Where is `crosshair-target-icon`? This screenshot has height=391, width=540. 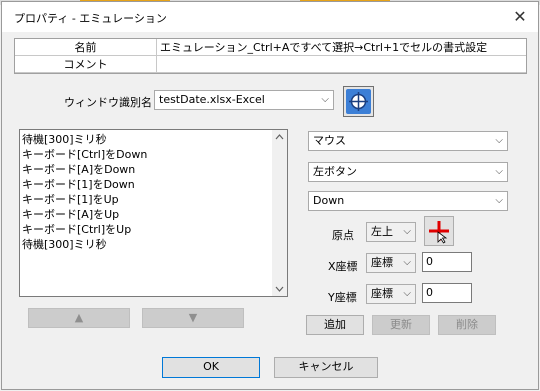 crosshair-target-icon is located at coordinates (358, 101).